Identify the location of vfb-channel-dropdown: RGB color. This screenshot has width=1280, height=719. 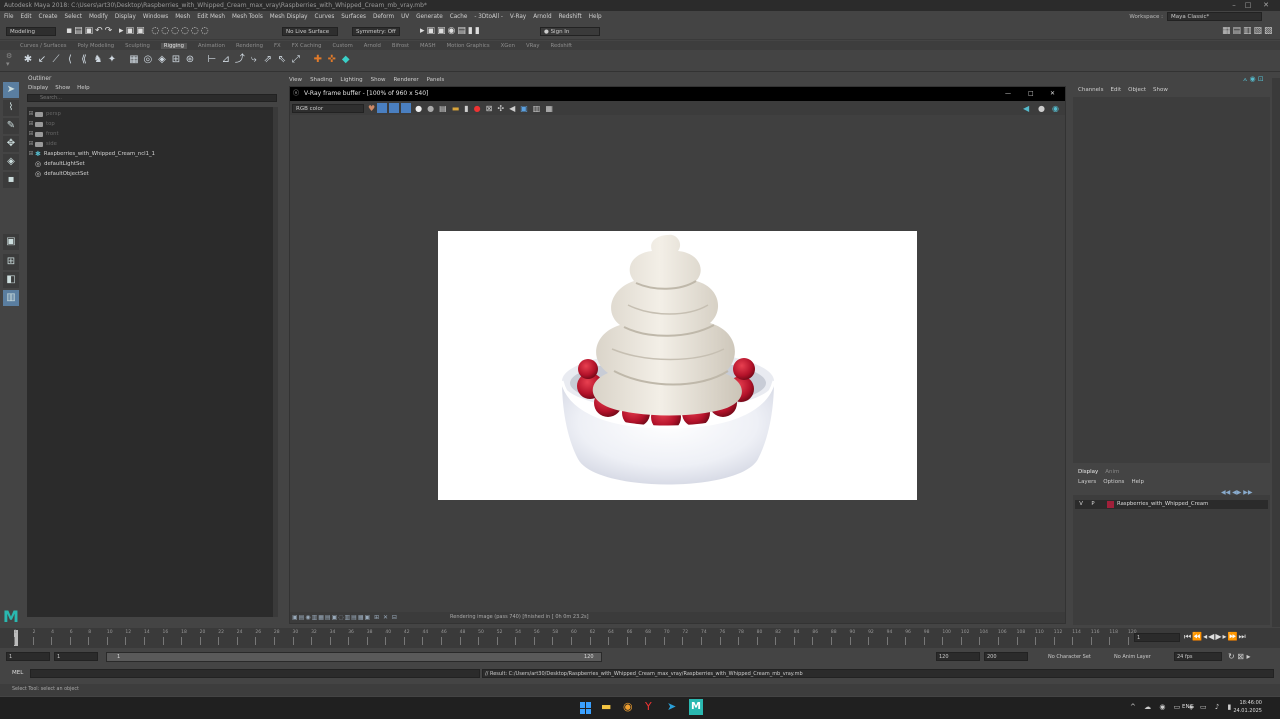
(328, 108).